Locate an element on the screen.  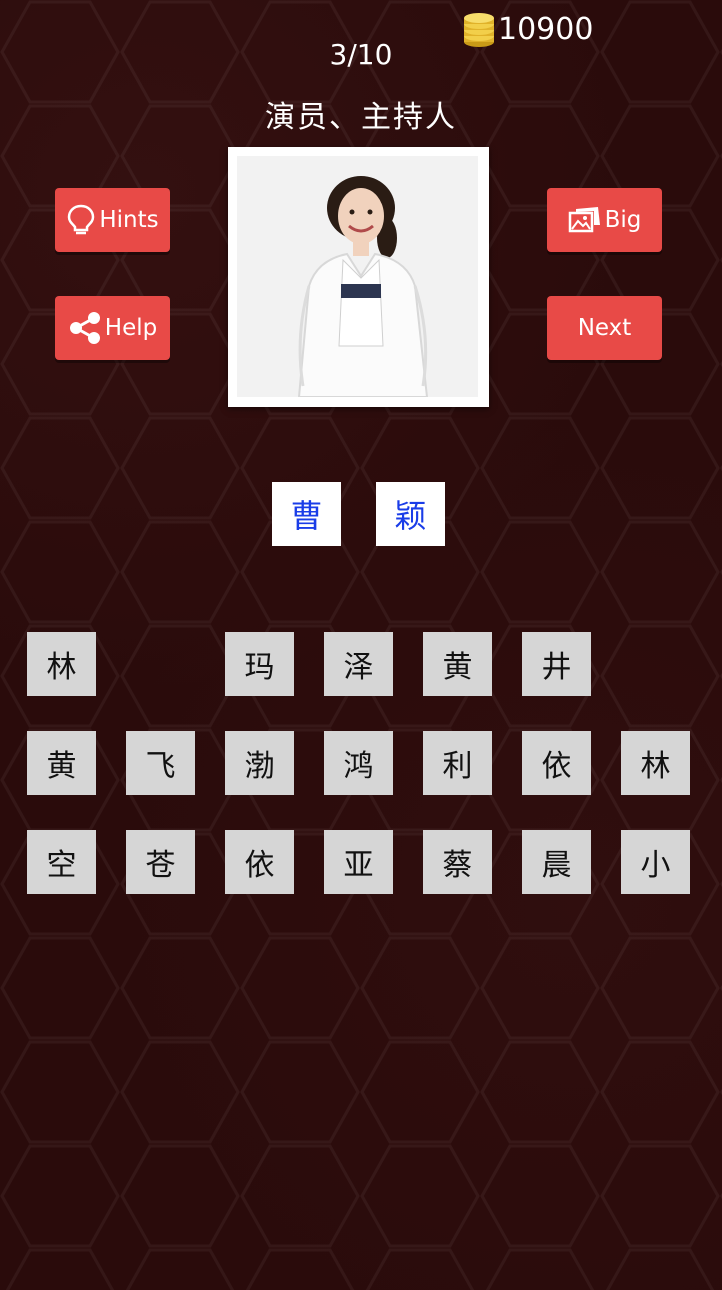
letter-tile: 晨 is located at coordinates (556, 862).